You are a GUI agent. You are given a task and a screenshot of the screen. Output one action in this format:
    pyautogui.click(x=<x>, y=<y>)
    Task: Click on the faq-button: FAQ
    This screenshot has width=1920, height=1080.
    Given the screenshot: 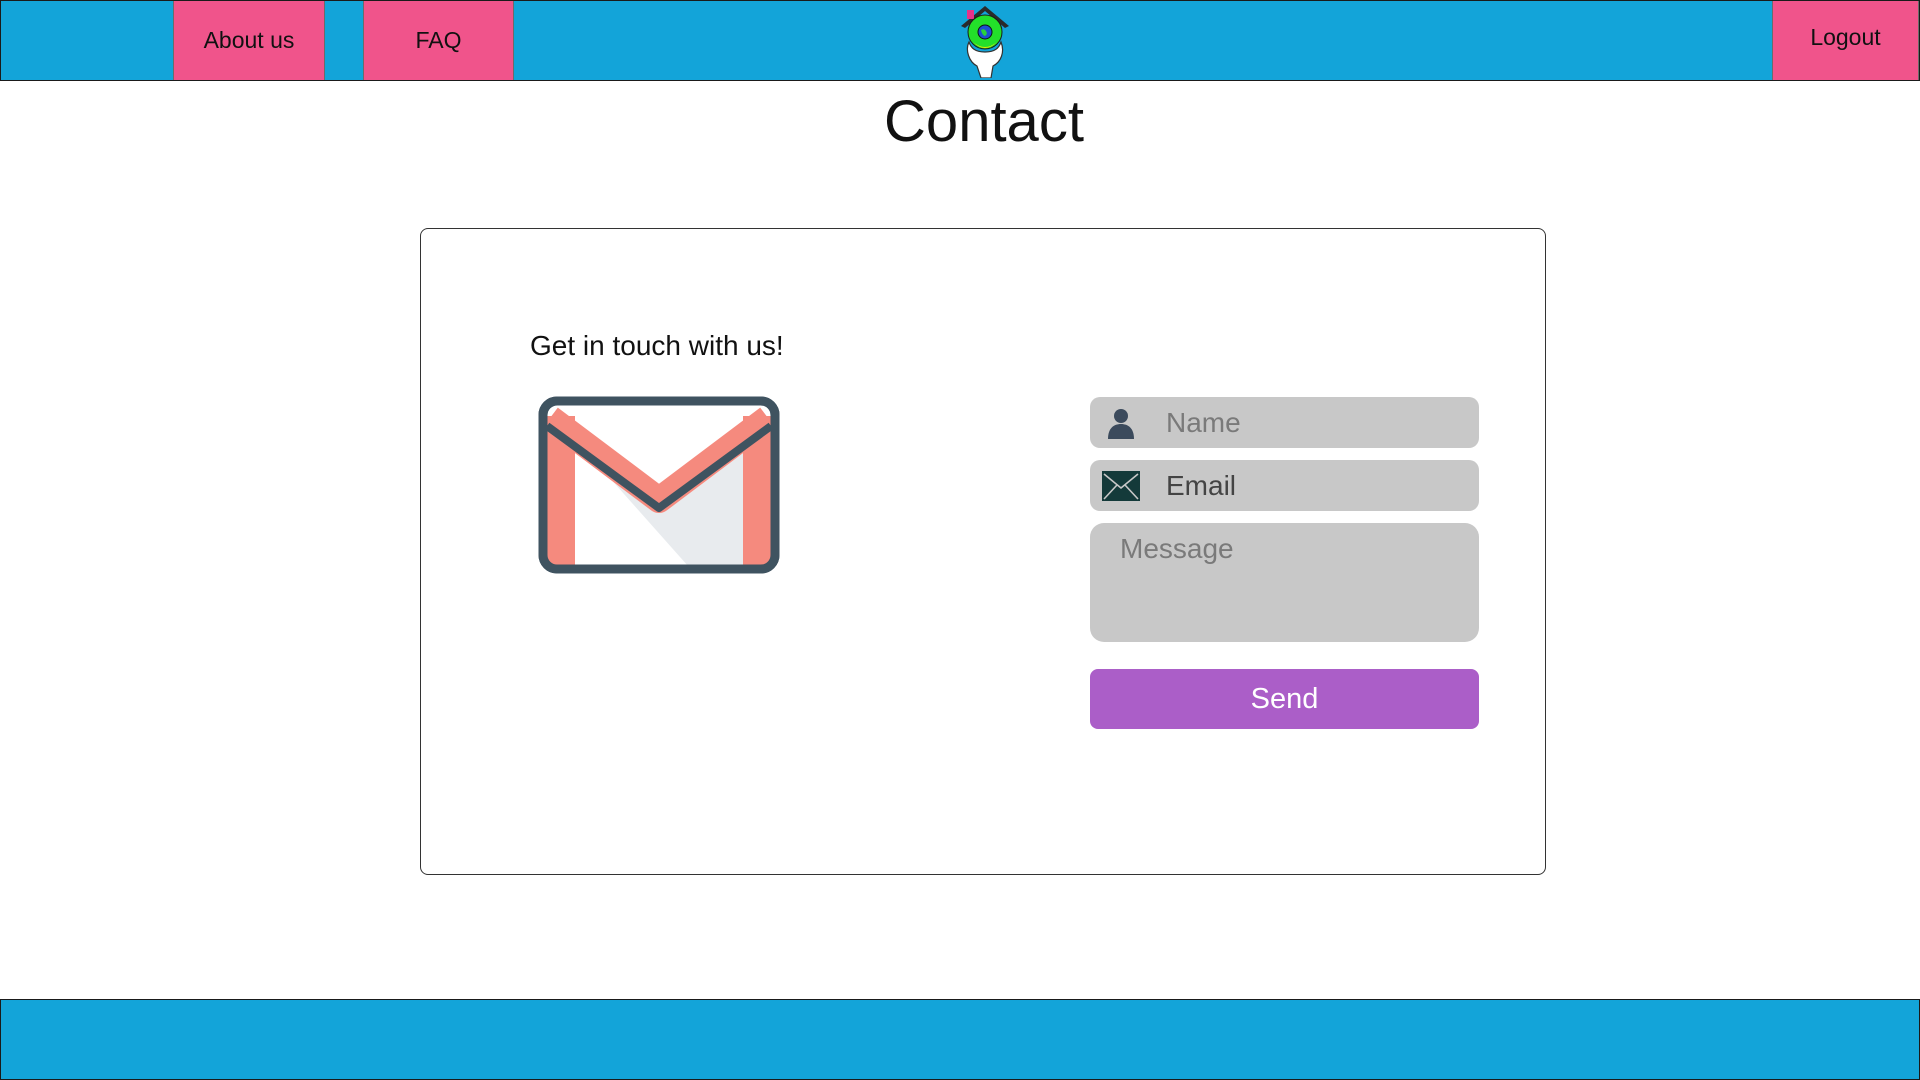 What is the action you would take?
    pyautogui.click(x=438, y=40)
    